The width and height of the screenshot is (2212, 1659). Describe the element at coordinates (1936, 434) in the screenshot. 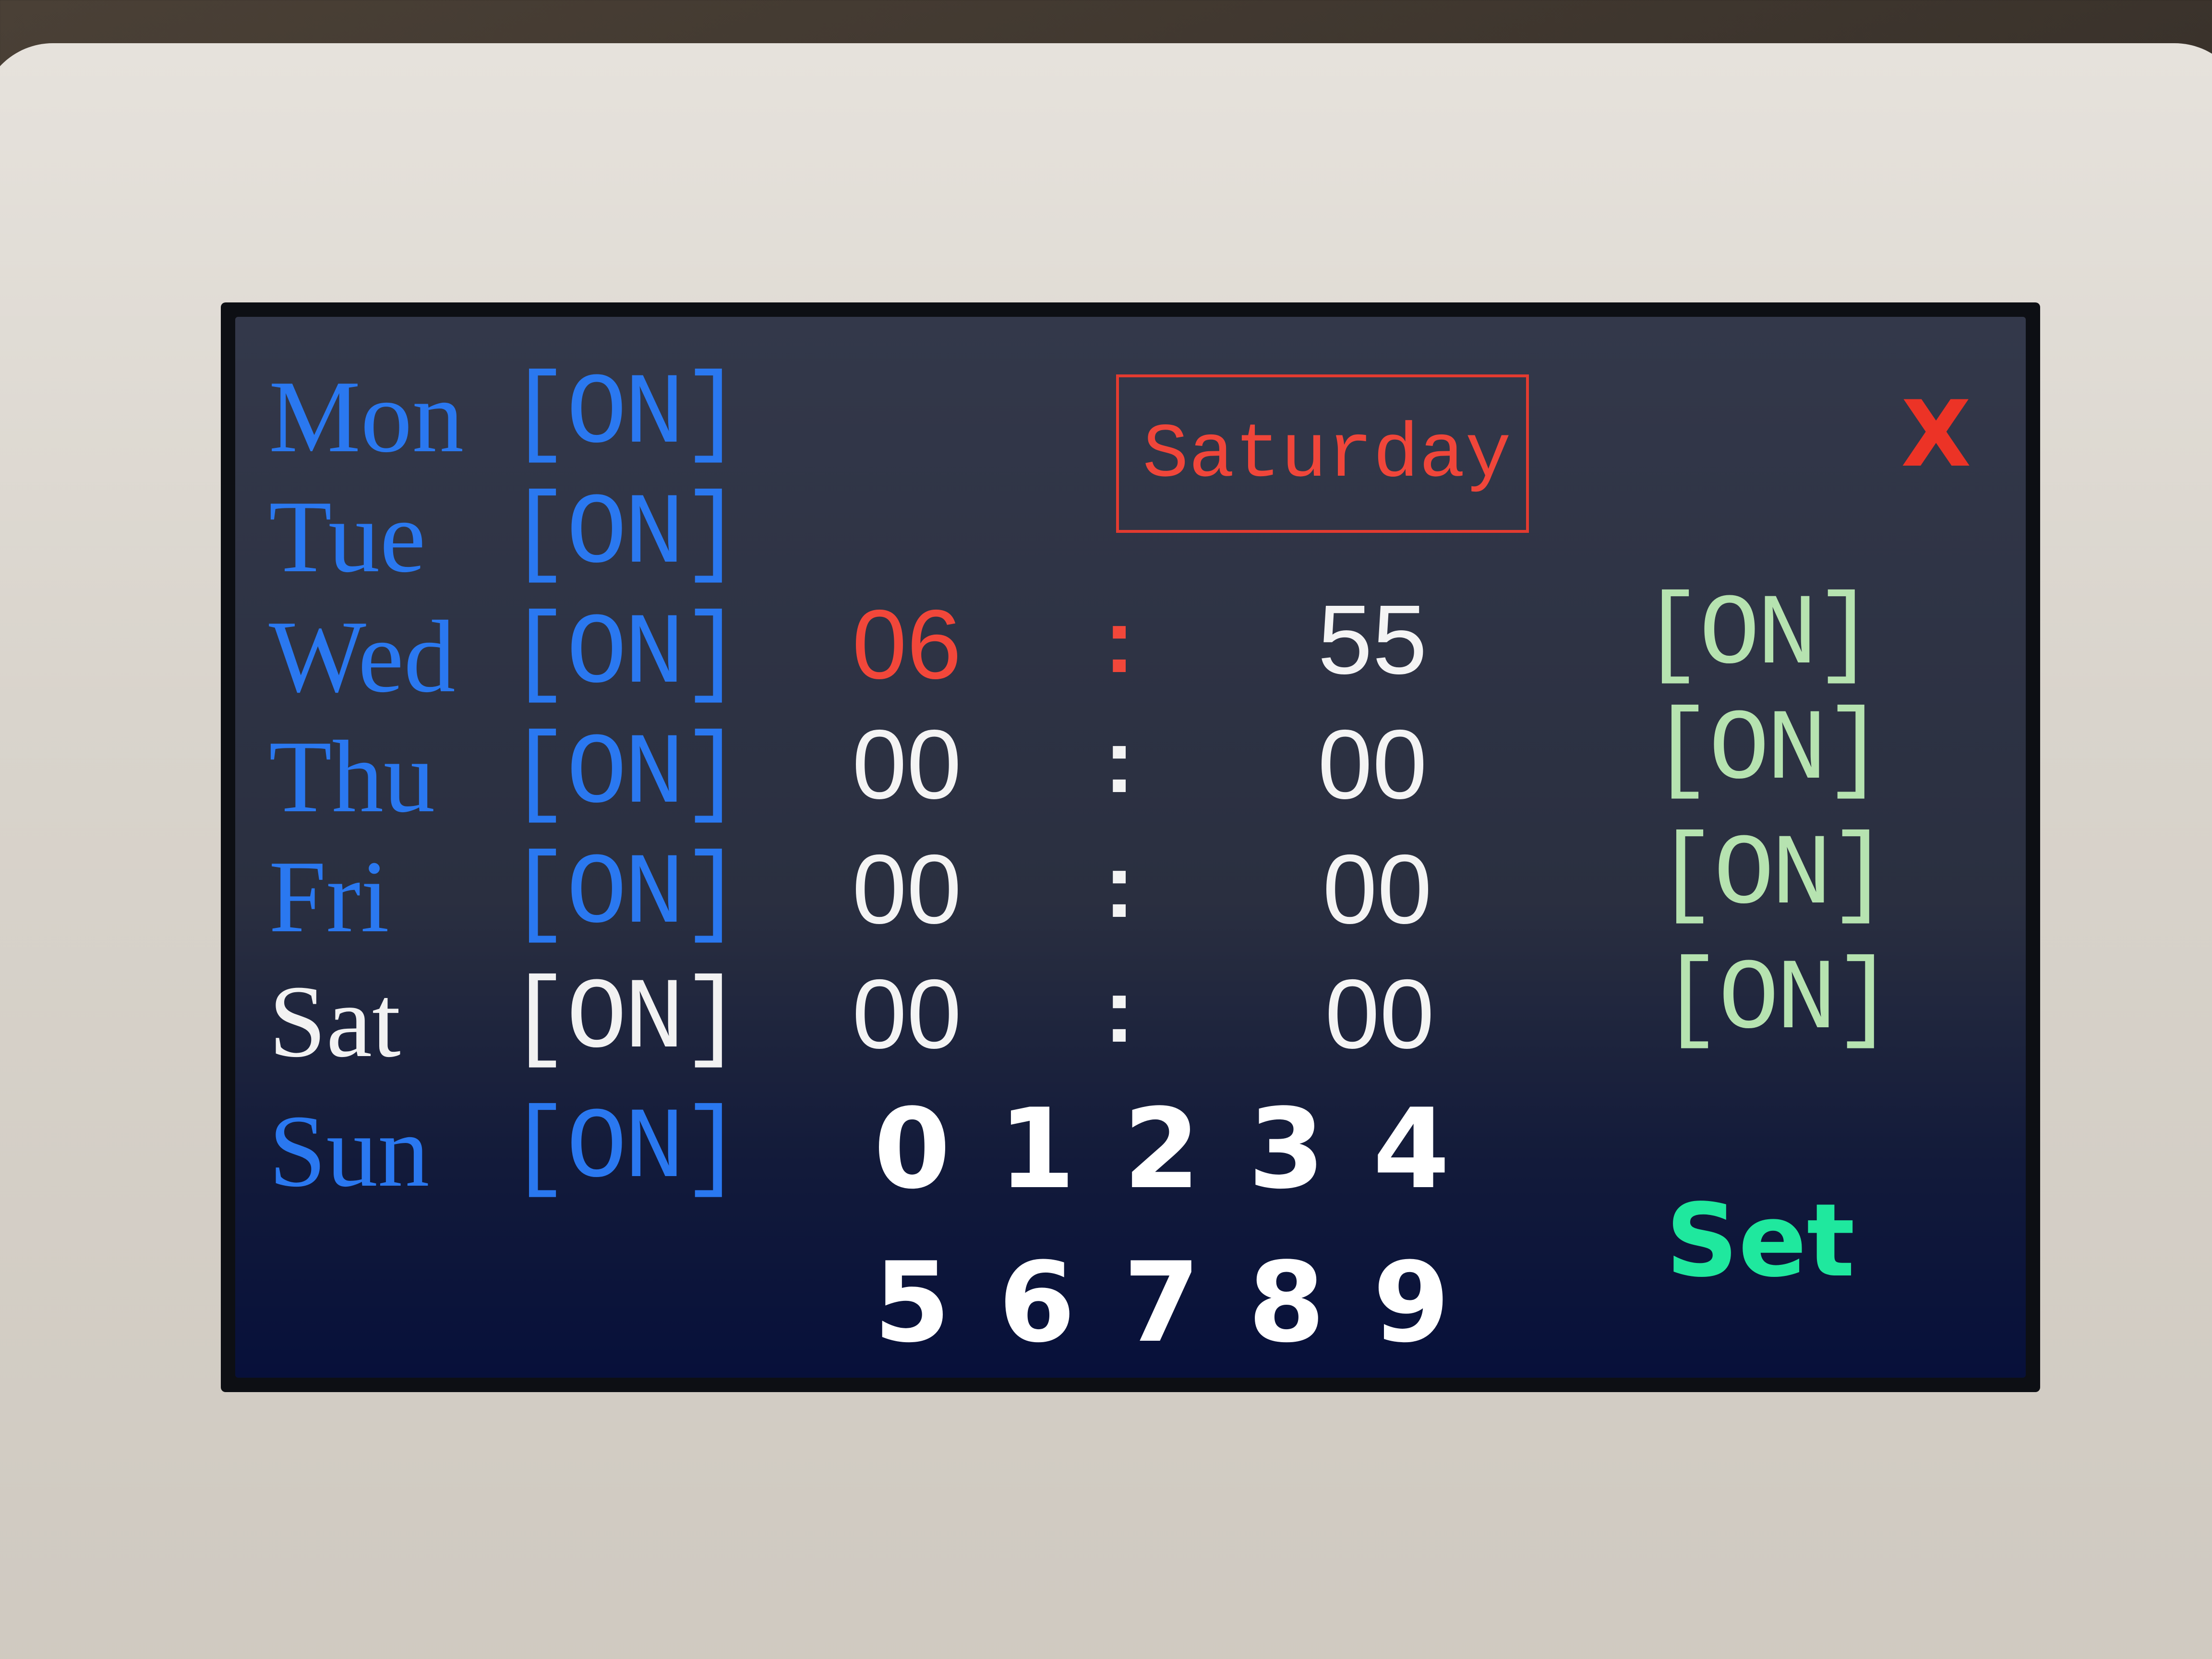

I see `close-button: X` at that location.